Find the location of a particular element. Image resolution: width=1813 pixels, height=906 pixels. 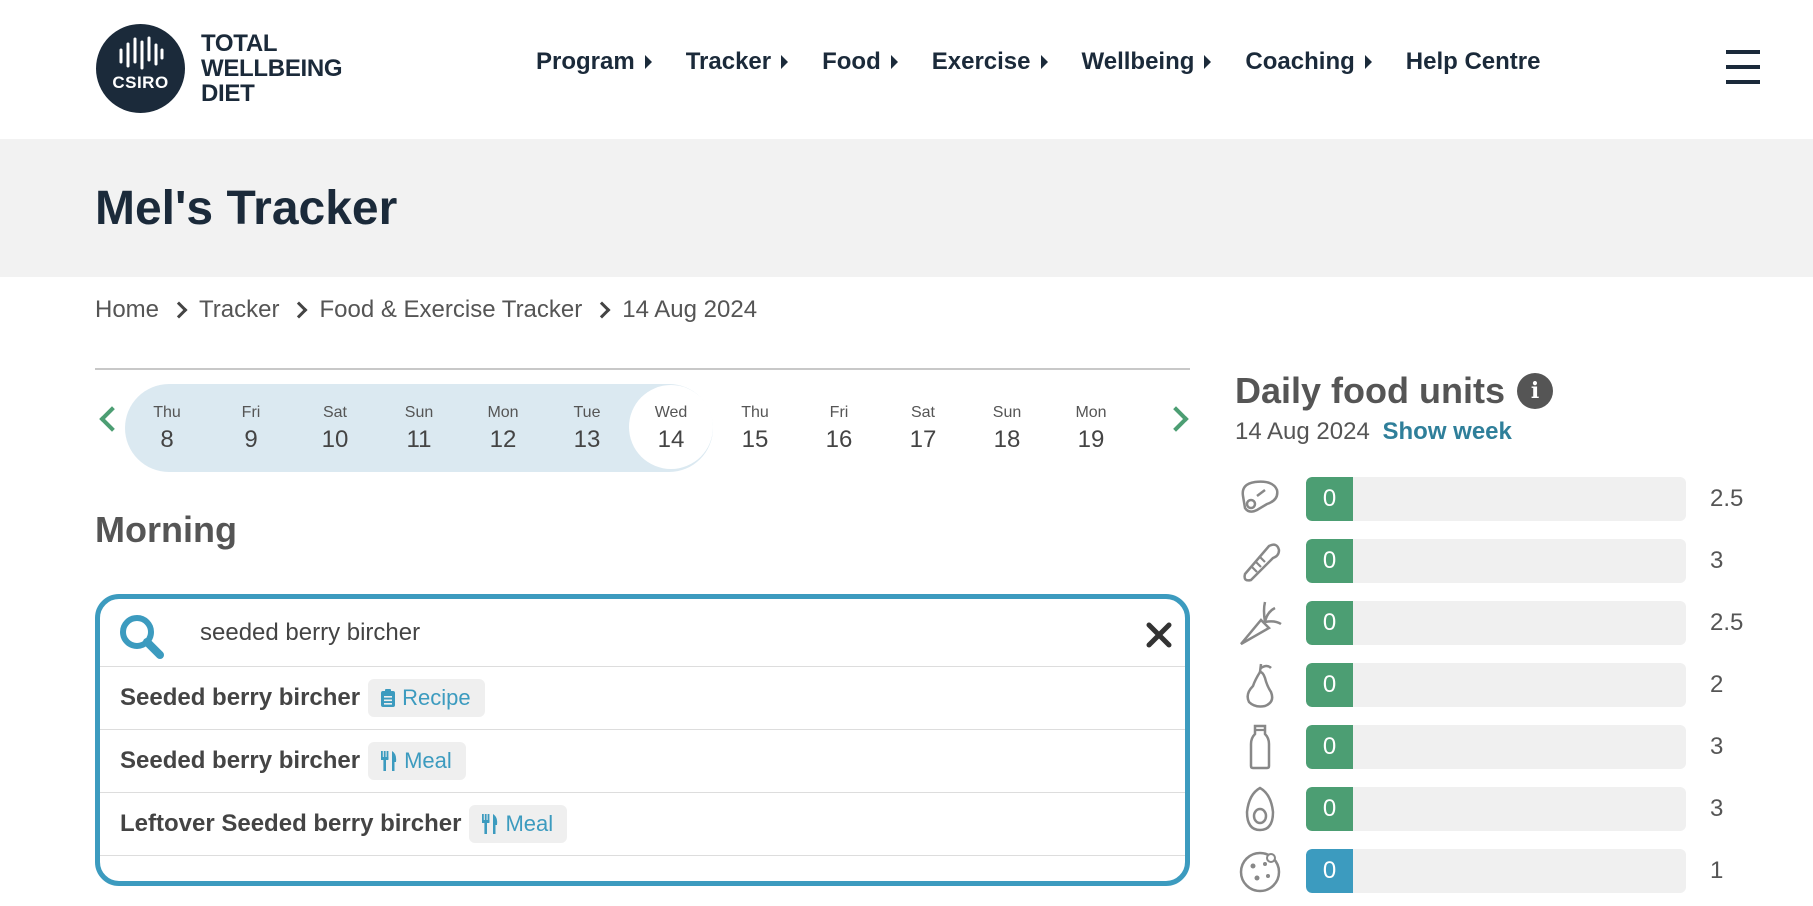

day-tue-13: Tue 13 is located at coordinates (587, 428).